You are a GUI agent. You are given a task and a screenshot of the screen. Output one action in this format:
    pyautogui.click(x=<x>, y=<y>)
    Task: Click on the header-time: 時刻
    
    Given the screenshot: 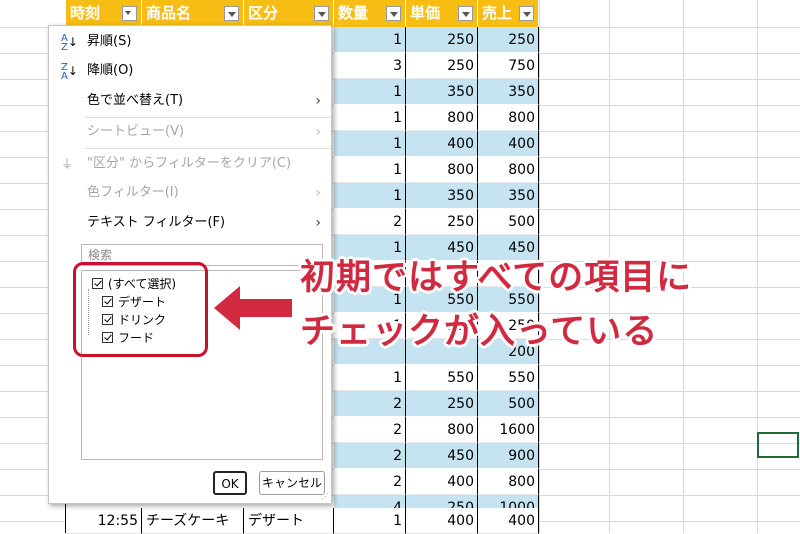 What is the action you would take?
    pyautogui.click(x=104, y=13)
    